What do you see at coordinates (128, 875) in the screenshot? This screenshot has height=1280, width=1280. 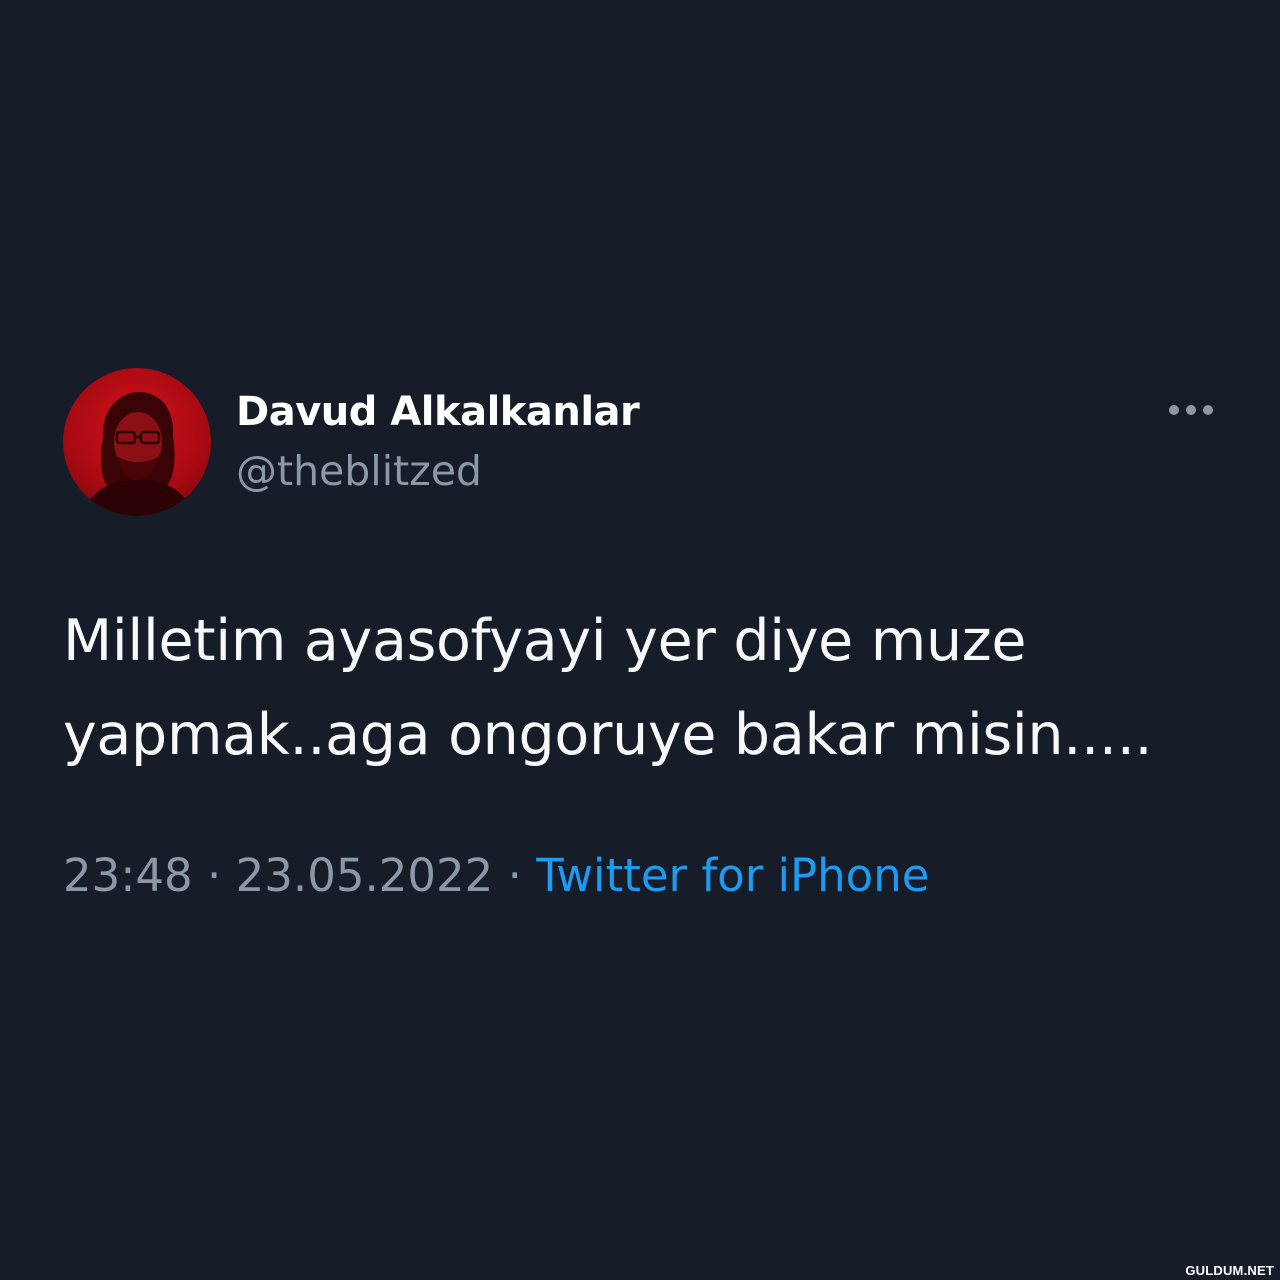 I see `tweet-time: 23:48` at bounding box center [128, 875].